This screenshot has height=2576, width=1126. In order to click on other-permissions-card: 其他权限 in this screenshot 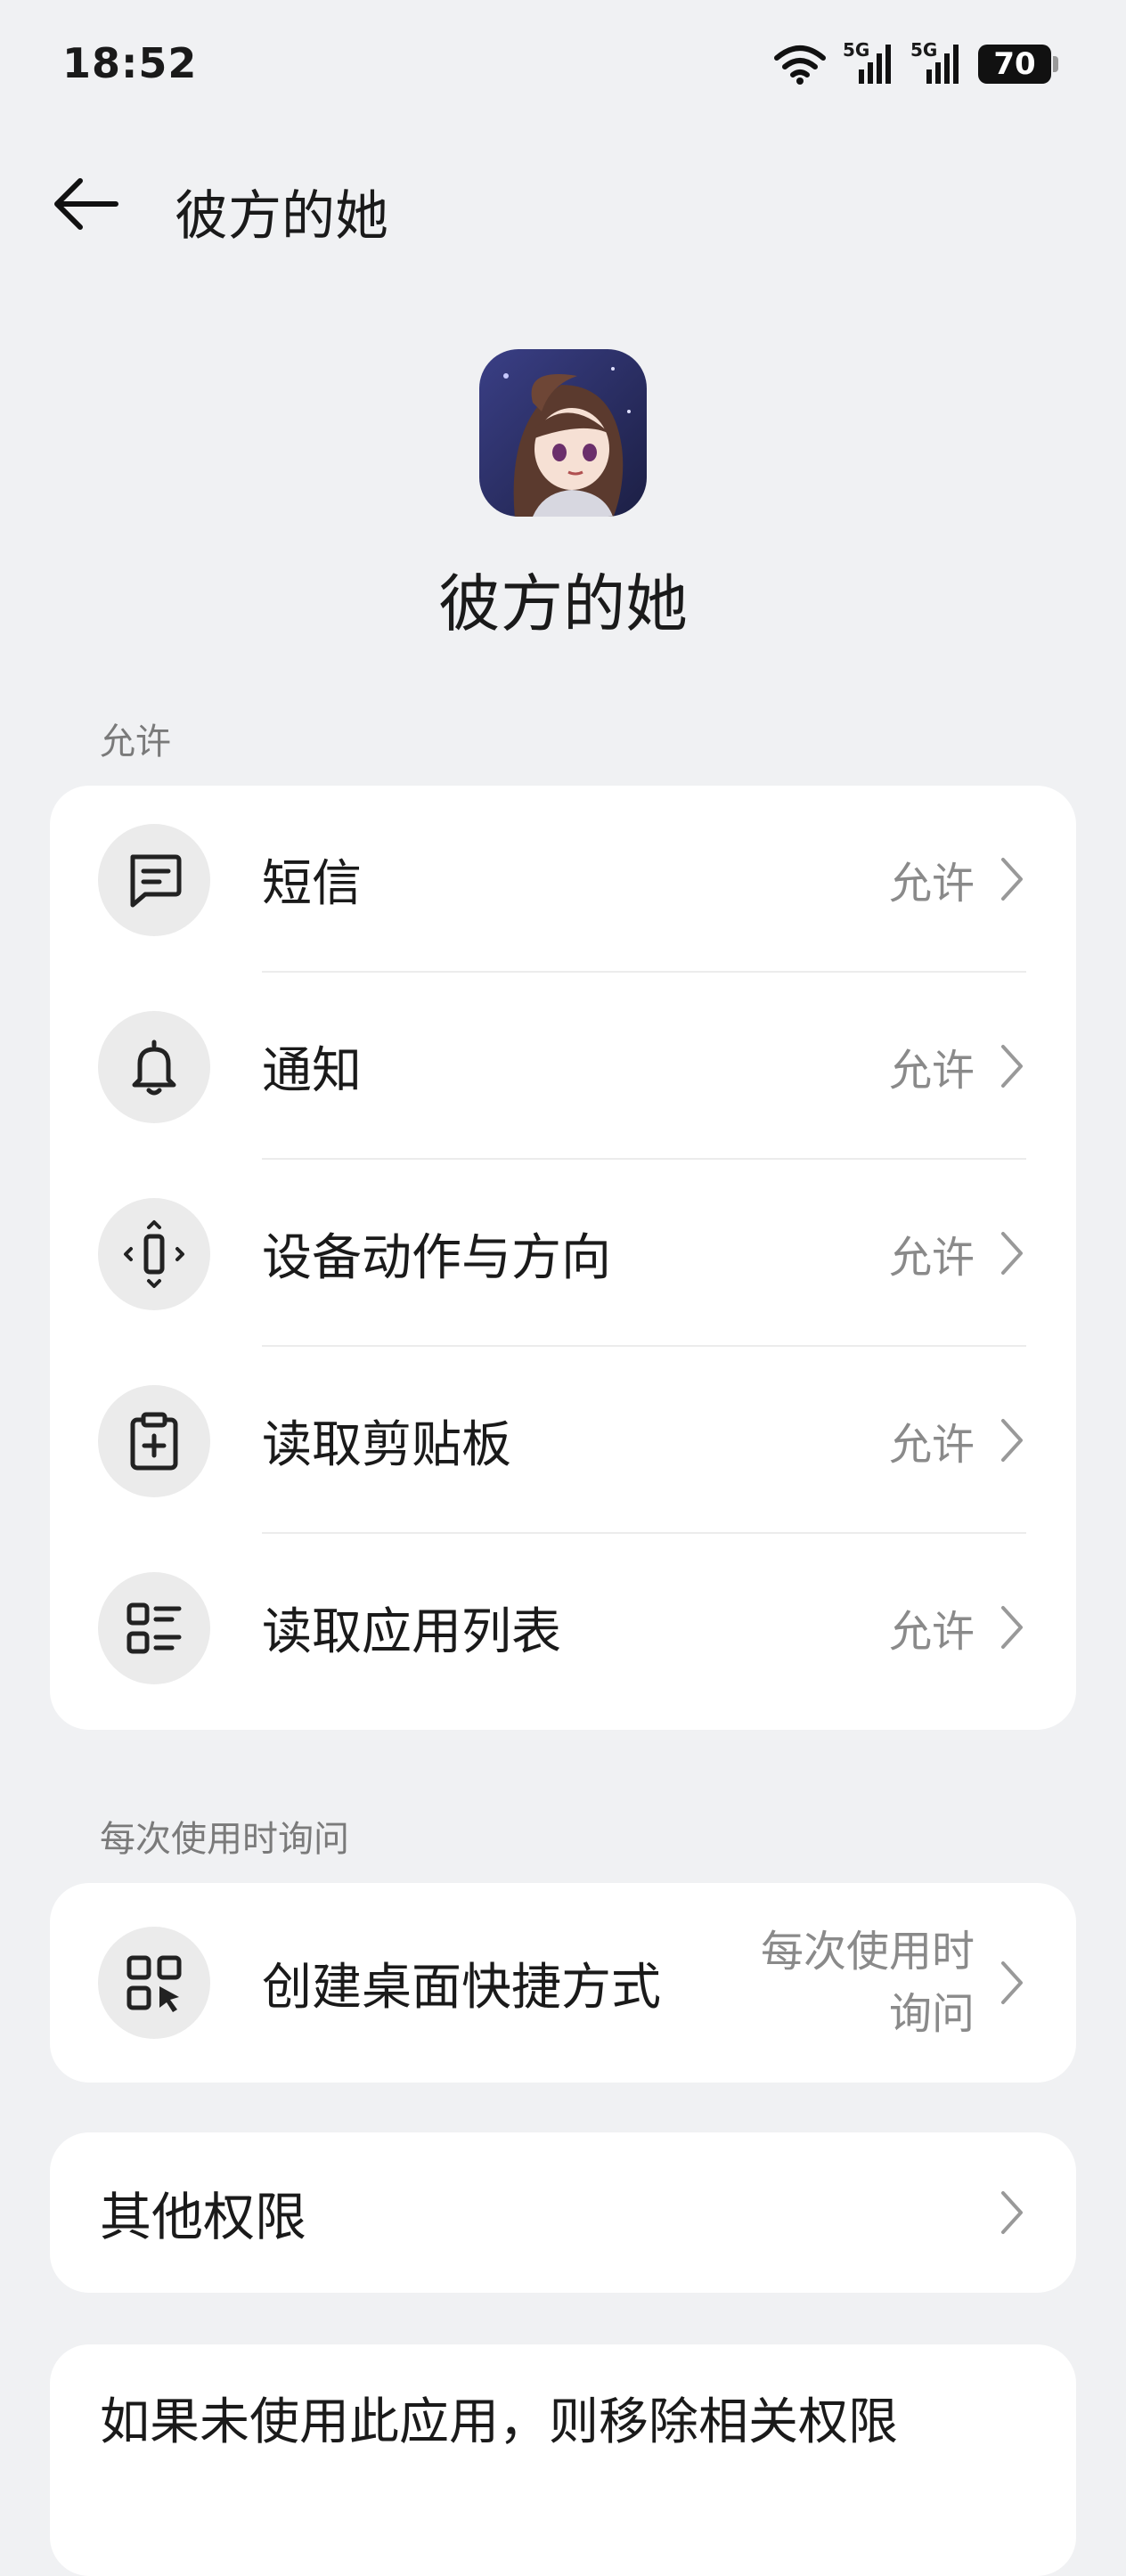, I will do `click(563, 2213)`.